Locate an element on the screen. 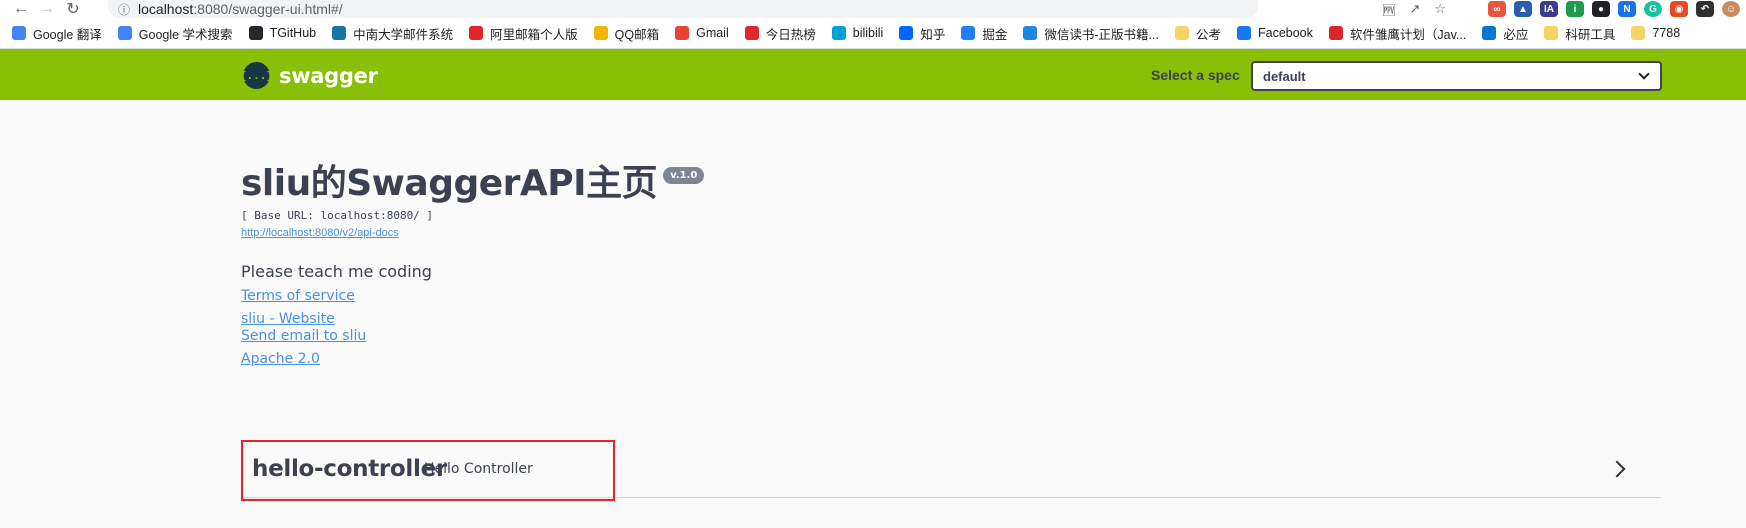 This screenshot has width=1746, height=528. terms-of-service-link: Terms of service is located at coordinates (951, 296).